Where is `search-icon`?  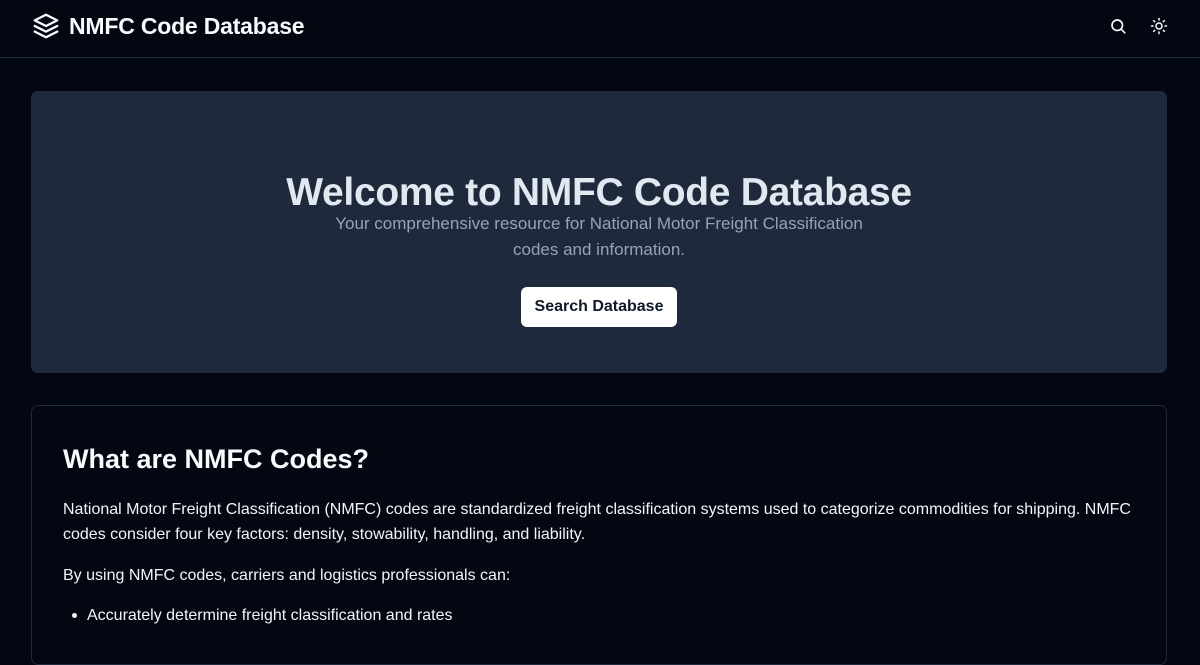
search-icon is located at coordinates (1118, 26).